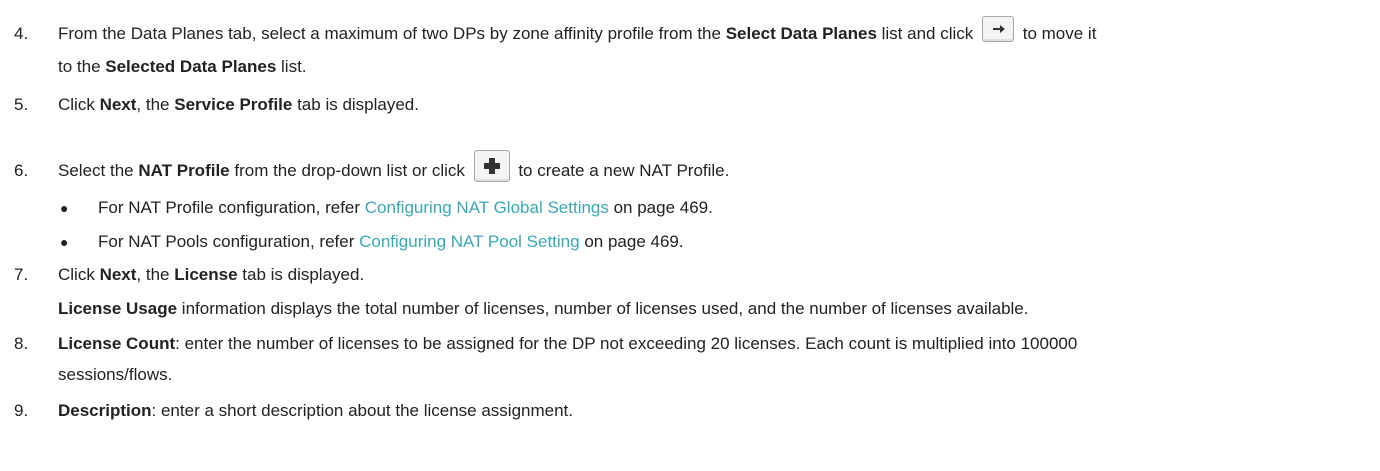 This screenshot has height=471, width=1380. Describe the element at coordinates (21, 343) in the screenshot. I see `step-number: 8.` at that location.